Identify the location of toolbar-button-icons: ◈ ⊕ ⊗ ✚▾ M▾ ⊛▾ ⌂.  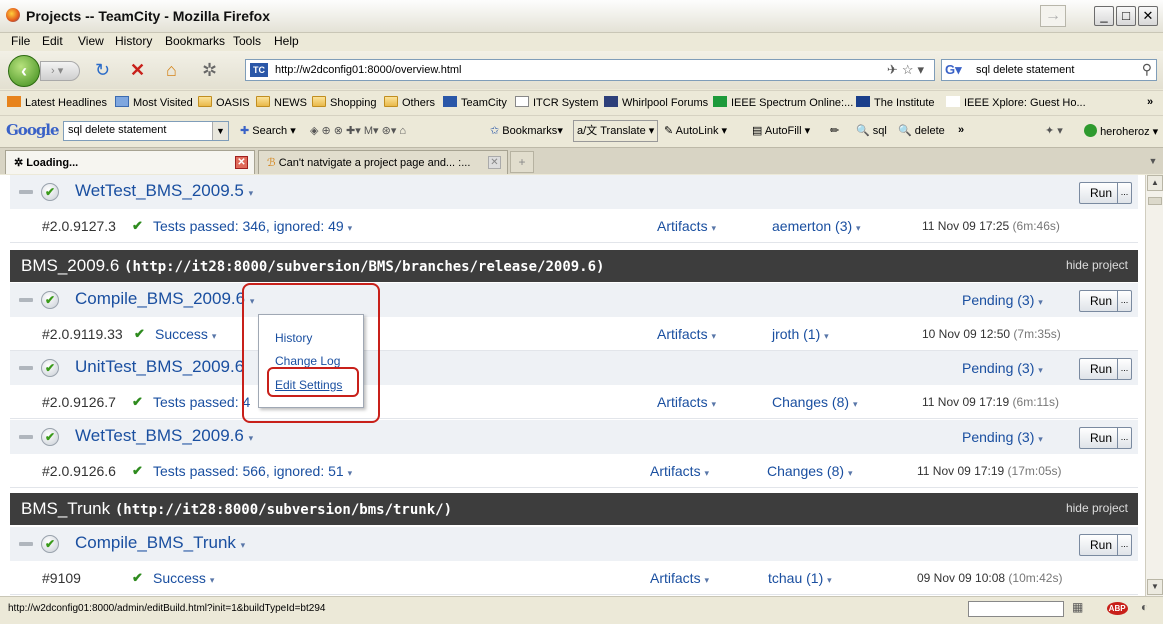
(358, 130).